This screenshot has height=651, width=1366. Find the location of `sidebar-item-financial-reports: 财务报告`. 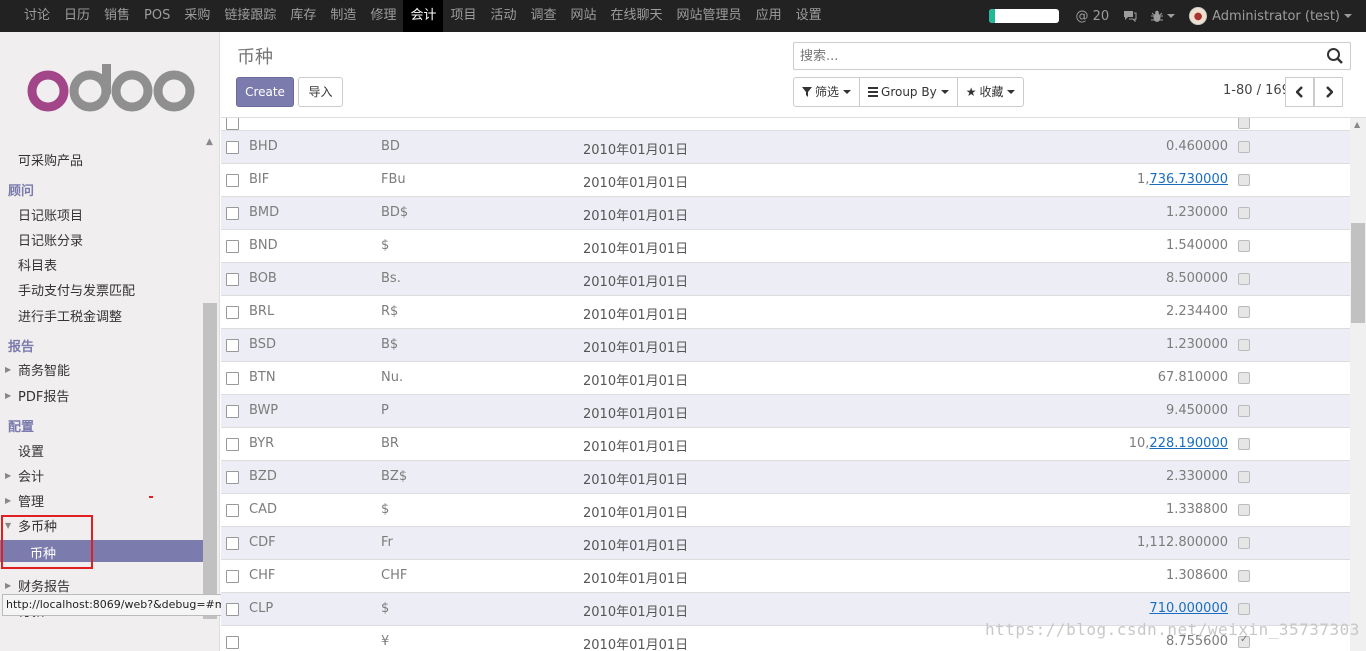

sidebar-item-financial-reports: 财务报告 is located at coordinates (44, 585).